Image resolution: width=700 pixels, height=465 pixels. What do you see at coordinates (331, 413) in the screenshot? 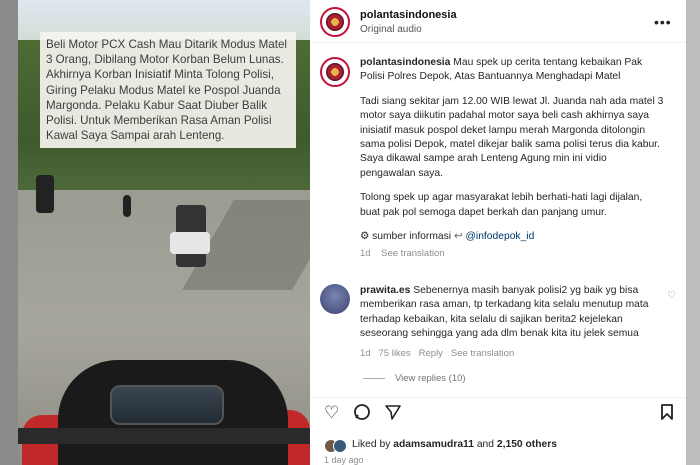
I see `heart-icon: ♡` at bounding box center [331, 413].